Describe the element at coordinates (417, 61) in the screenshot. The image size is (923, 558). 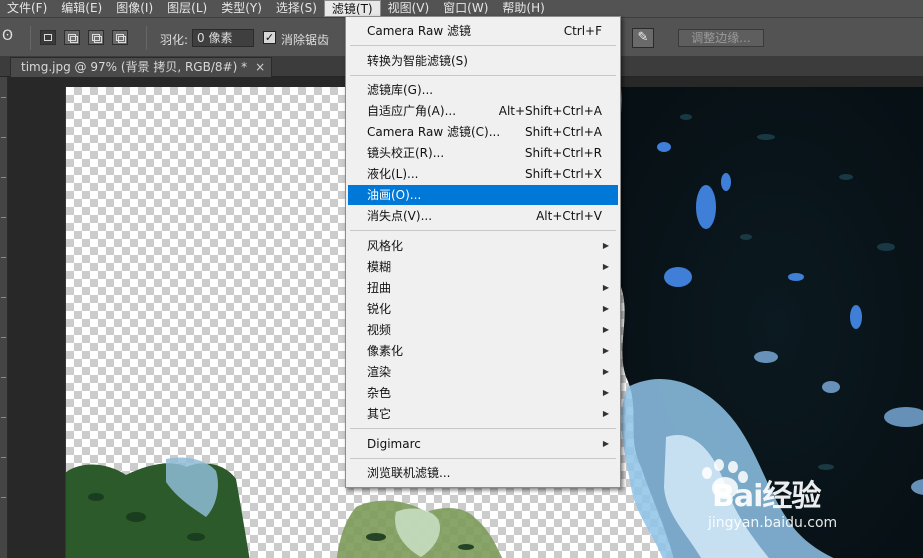
I see `menu-item-label: 转换为智能滤镜(S)` at that location.